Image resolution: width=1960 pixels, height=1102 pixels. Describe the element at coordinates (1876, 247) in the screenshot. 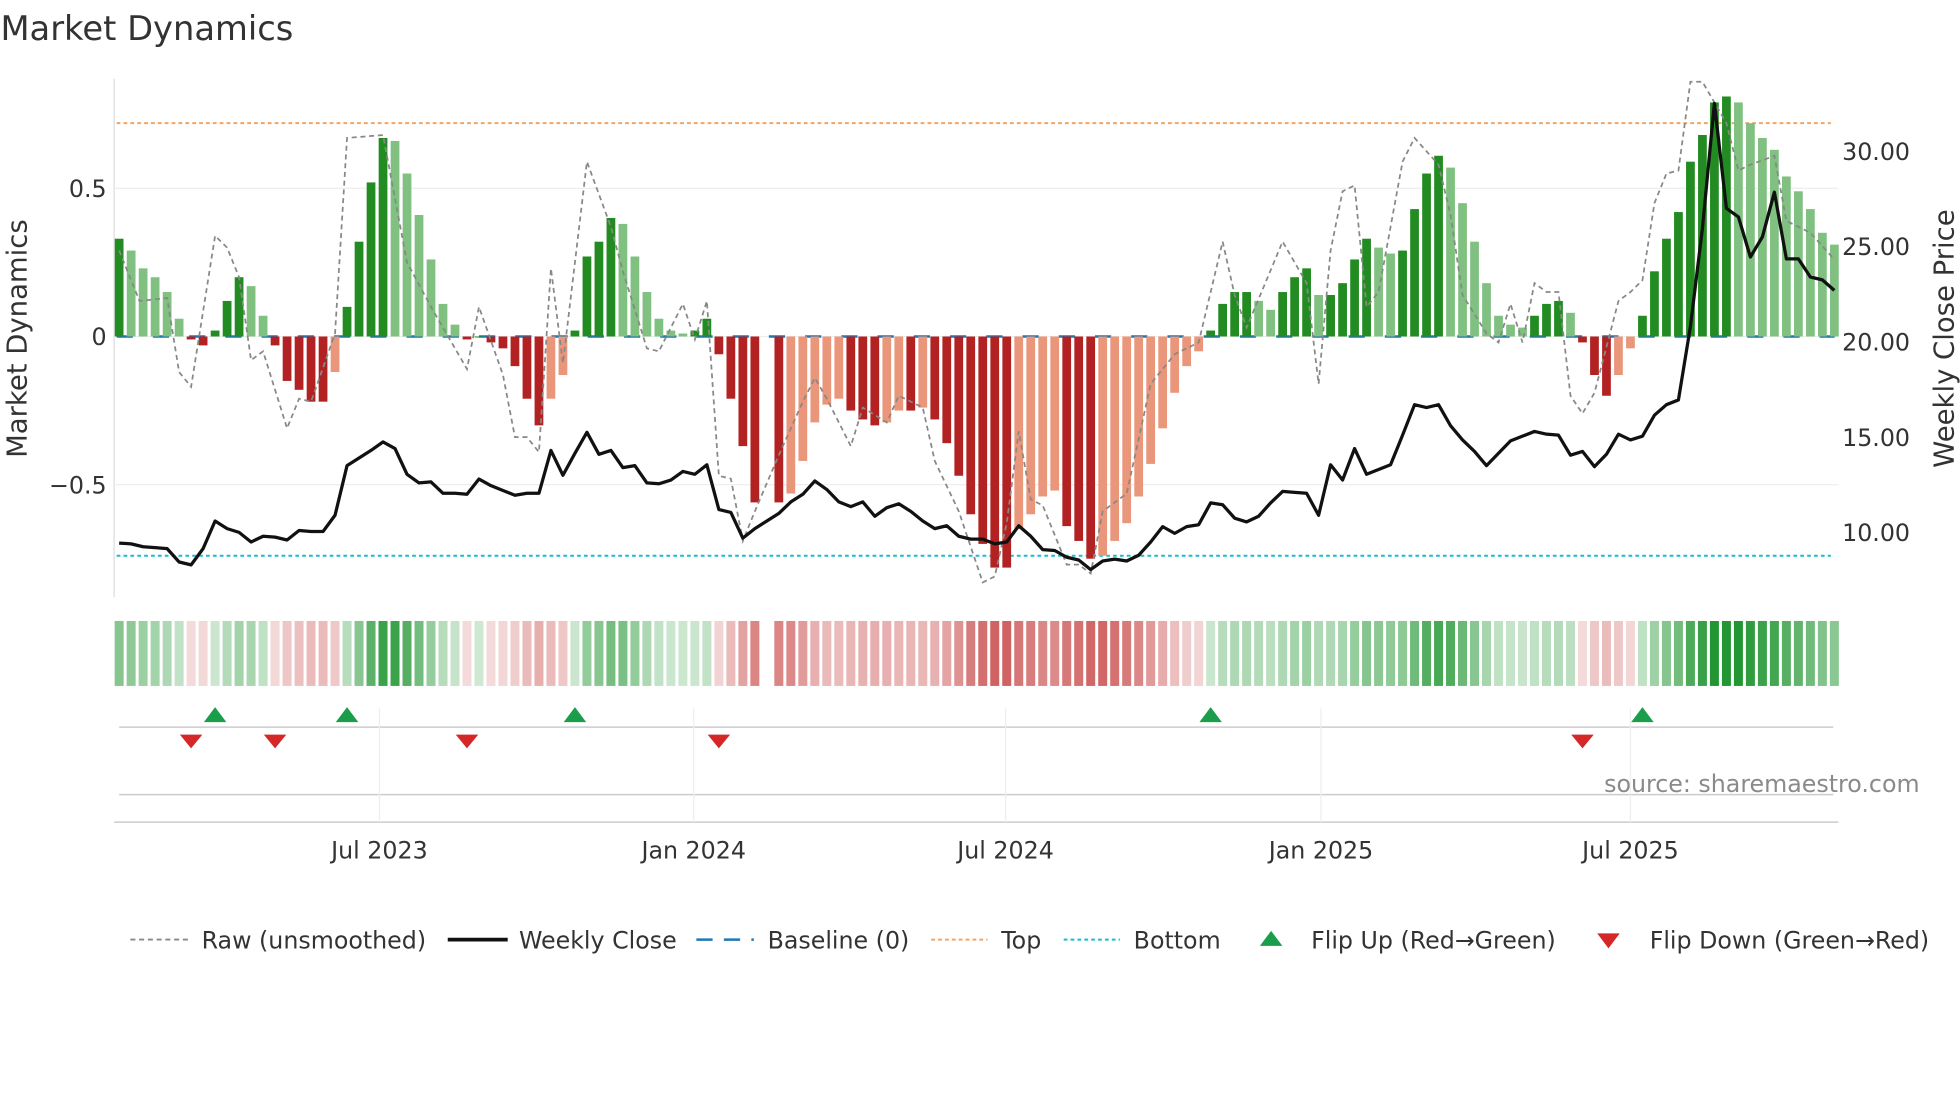

I see `right-tick-label: 25.00` at that location.